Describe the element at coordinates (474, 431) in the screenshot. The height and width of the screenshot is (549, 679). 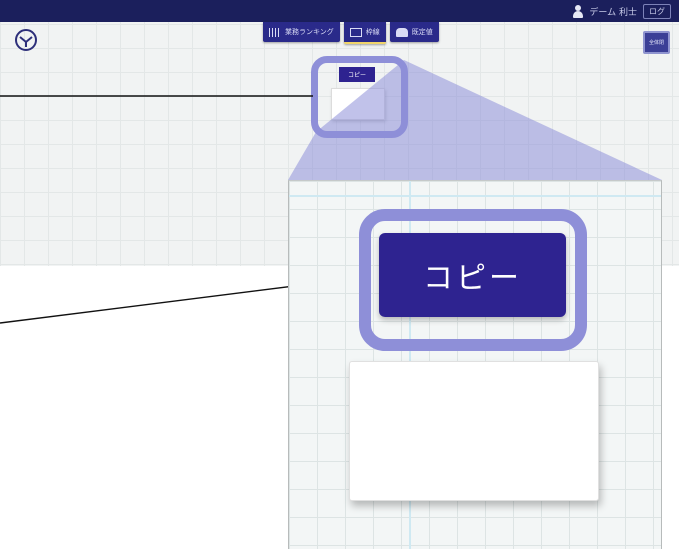
I see `preview-card-large` at that location.